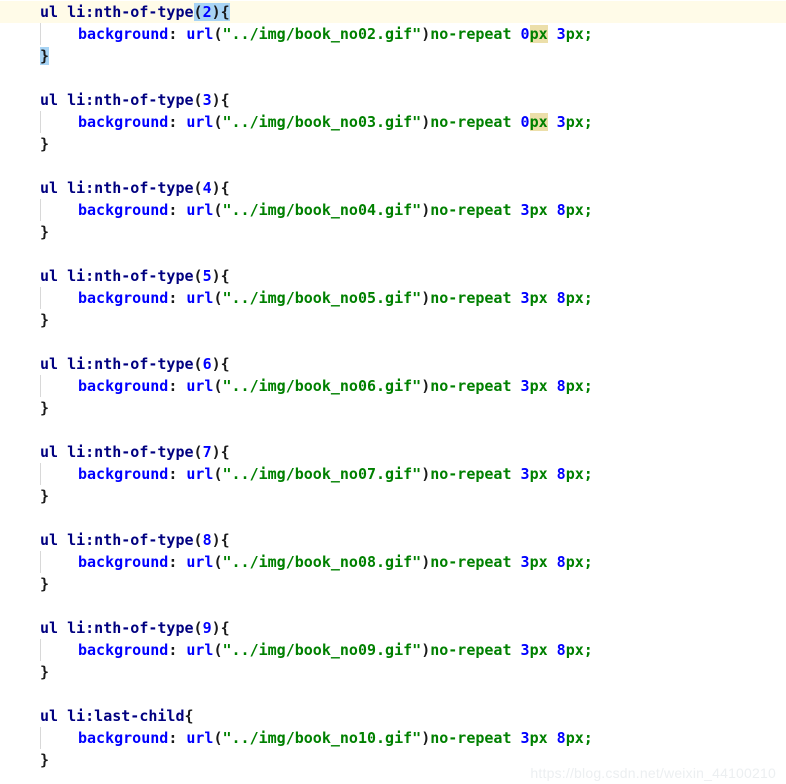 Image resolution: width=786 pixels, height=784 pixels. What do you see at coordinates (207, 276) in the screenshot?
I see `rule-3-selector-arg: 5` at bounding box center [207, 276].